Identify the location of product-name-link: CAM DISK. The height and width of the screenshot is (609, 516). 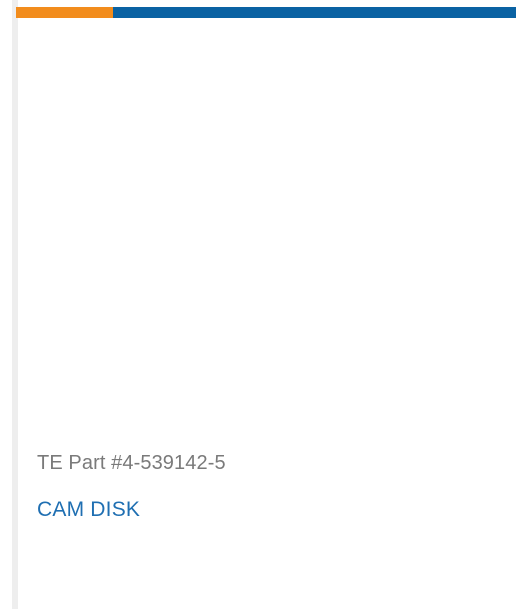
(88, 510).